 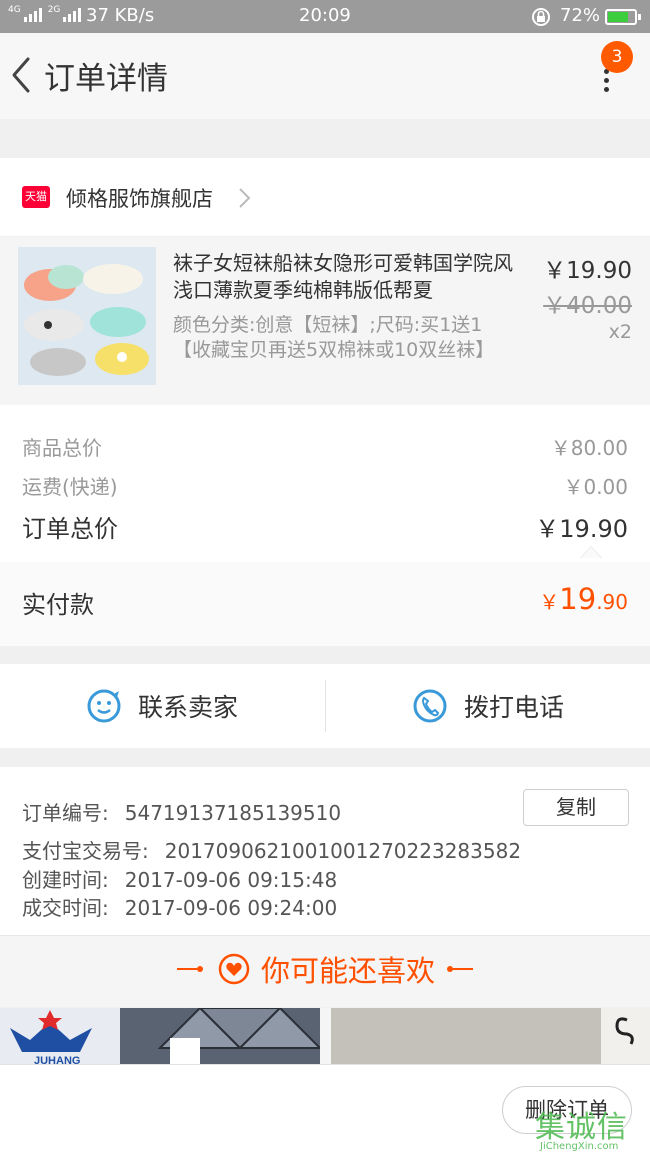 What do you see at coordinates (587, 271) in the screenshot?
I see `product-price: ￥19.90` at bounding box center [587, 271].